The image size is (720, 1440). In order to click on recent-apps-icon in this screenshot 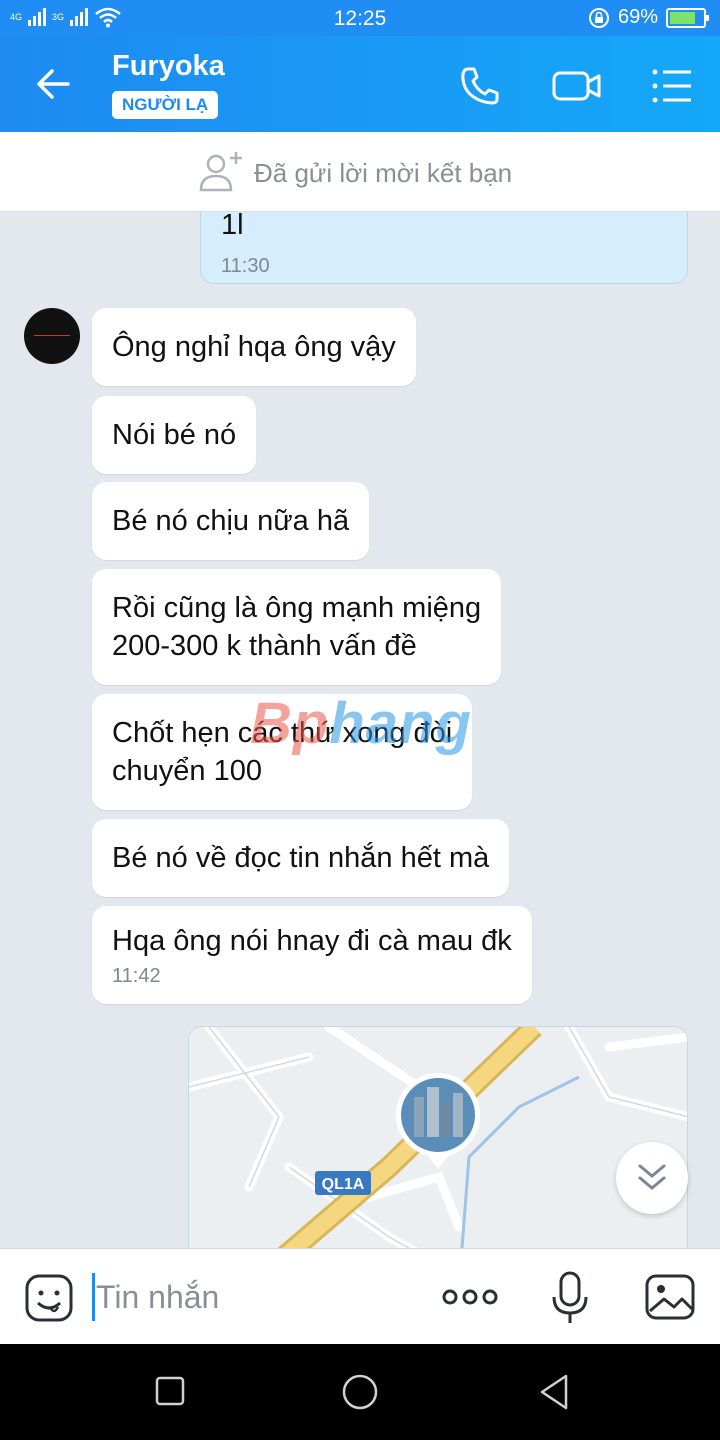, I will do `click(170, 1392)`.